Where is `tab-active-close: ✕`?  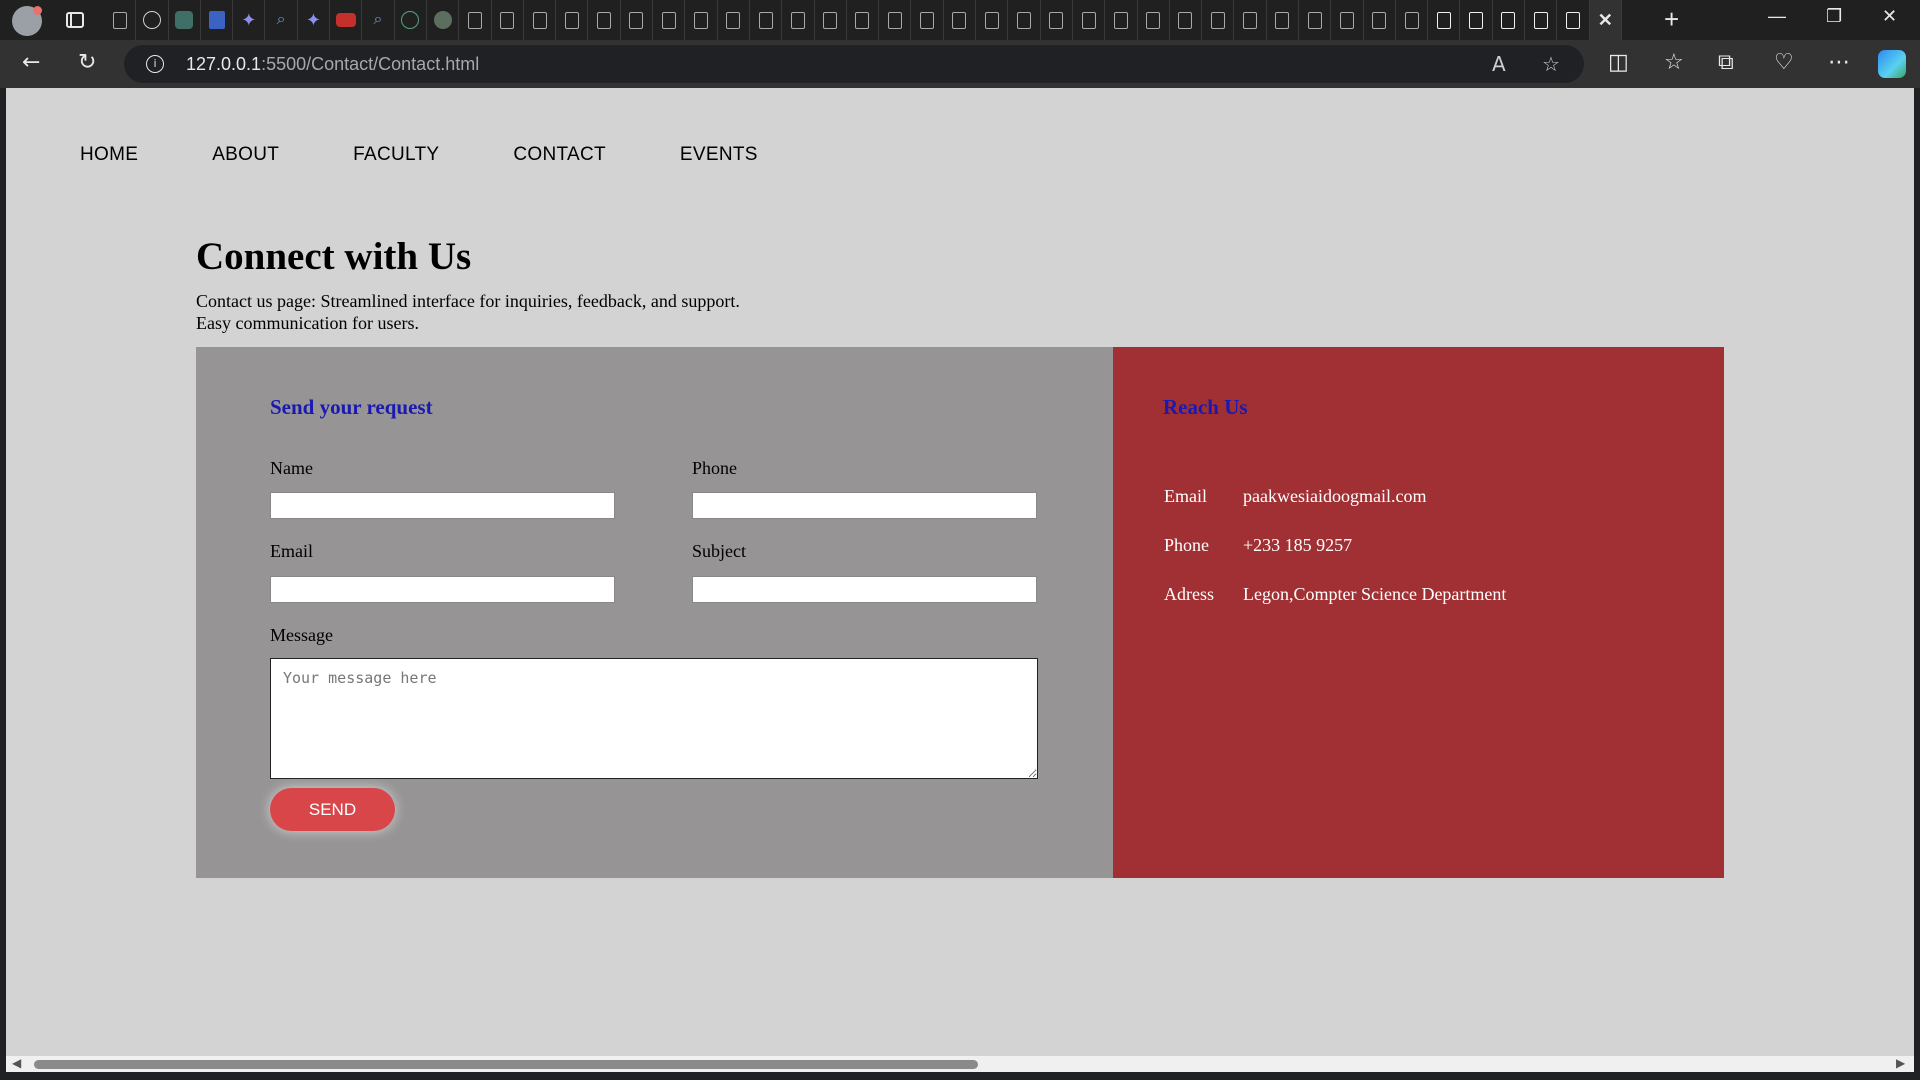 tab-active-close: ✕ is located at coordinates (1605, 20).